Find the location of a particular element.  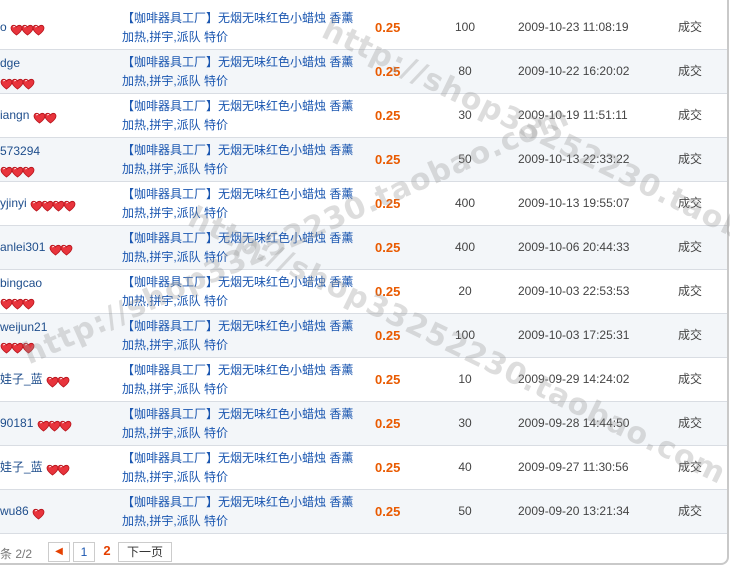

trade-time: 2009-09-29 14:24:02 is located at coordinates (574, 379).